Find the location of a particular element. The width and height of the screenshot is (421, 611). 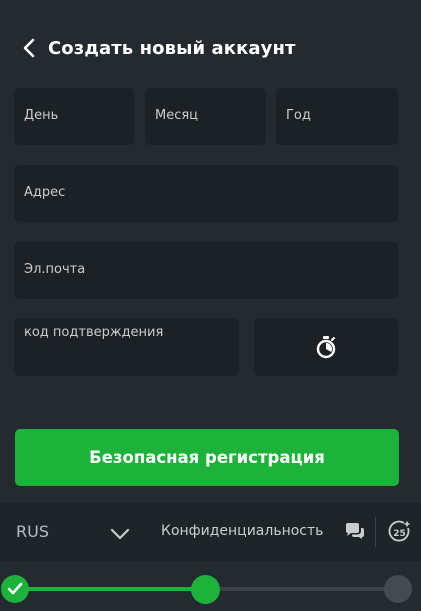

chat-bubbles-icon is located at coordinates (355, 531).